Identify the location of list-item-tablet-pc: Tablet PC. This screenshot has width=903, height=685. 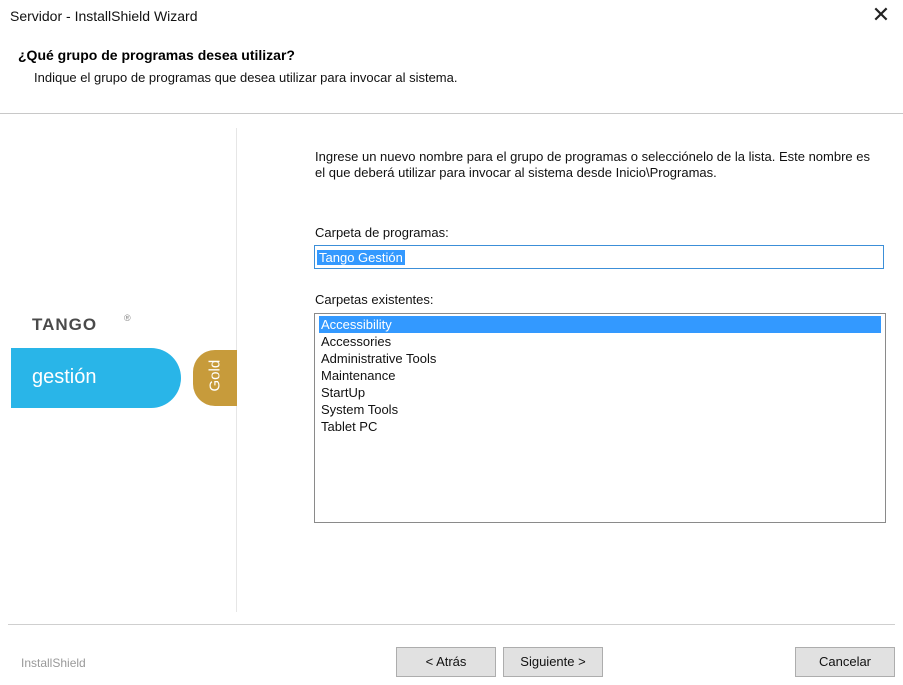
(600, 426).